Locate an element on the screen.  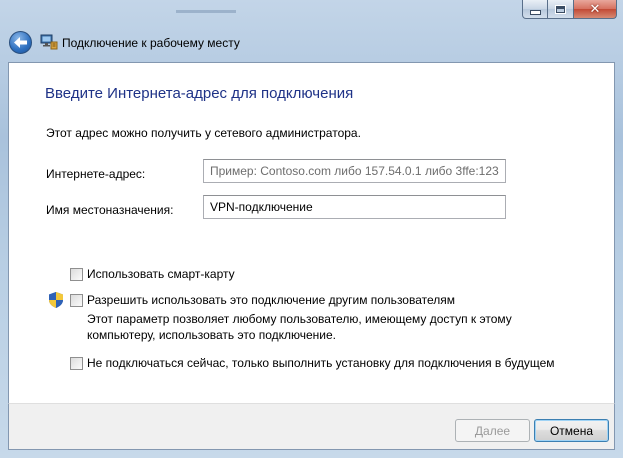
button-bar: Далее Отмена is located at coordinates (311, 426).